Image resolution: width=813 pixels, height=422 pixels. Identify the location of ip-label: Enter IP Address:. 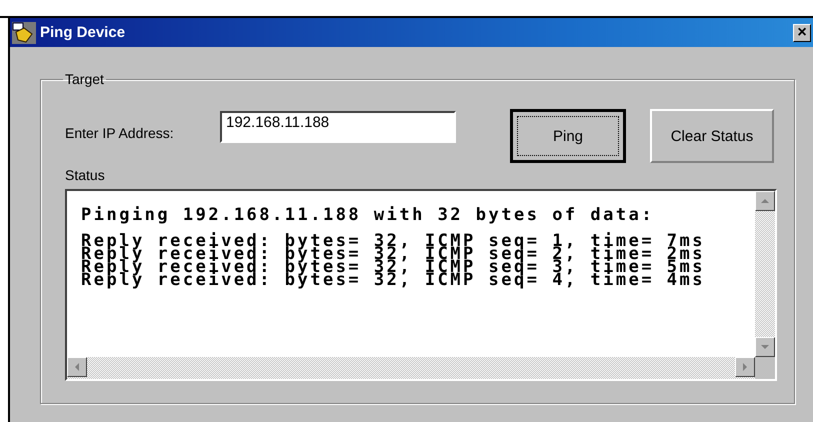
(120, 133).